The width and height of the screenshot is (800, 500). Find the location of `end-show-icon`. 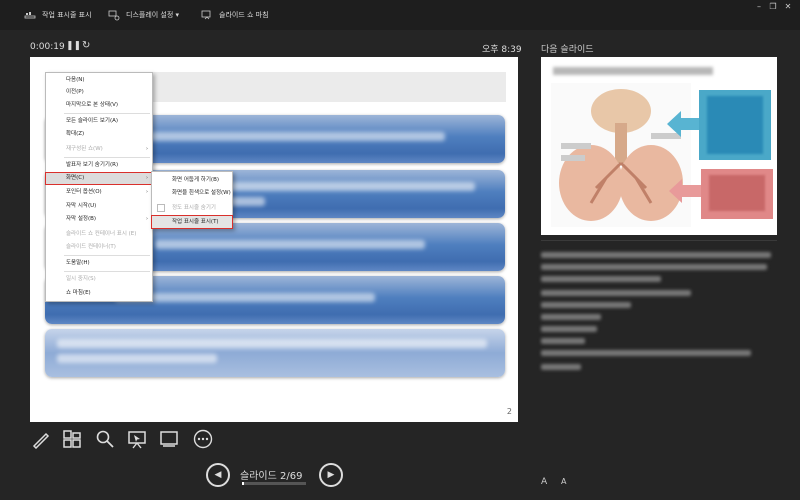

end-show-icon is located at coordinates (206, 15).